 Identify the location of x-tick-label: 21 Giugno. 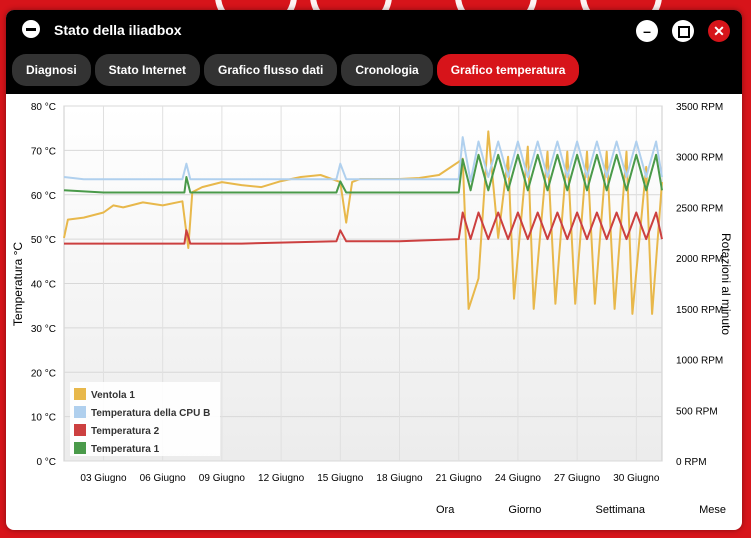
(459, 478).